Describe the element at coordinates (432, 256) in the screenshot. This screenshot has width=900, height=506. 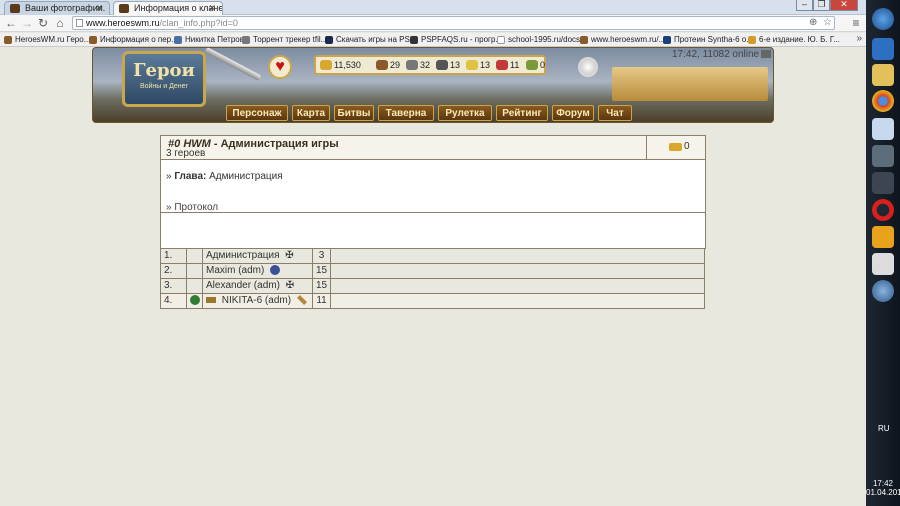
I see `table-row: 1. Администрация ✠ 3` at that location.